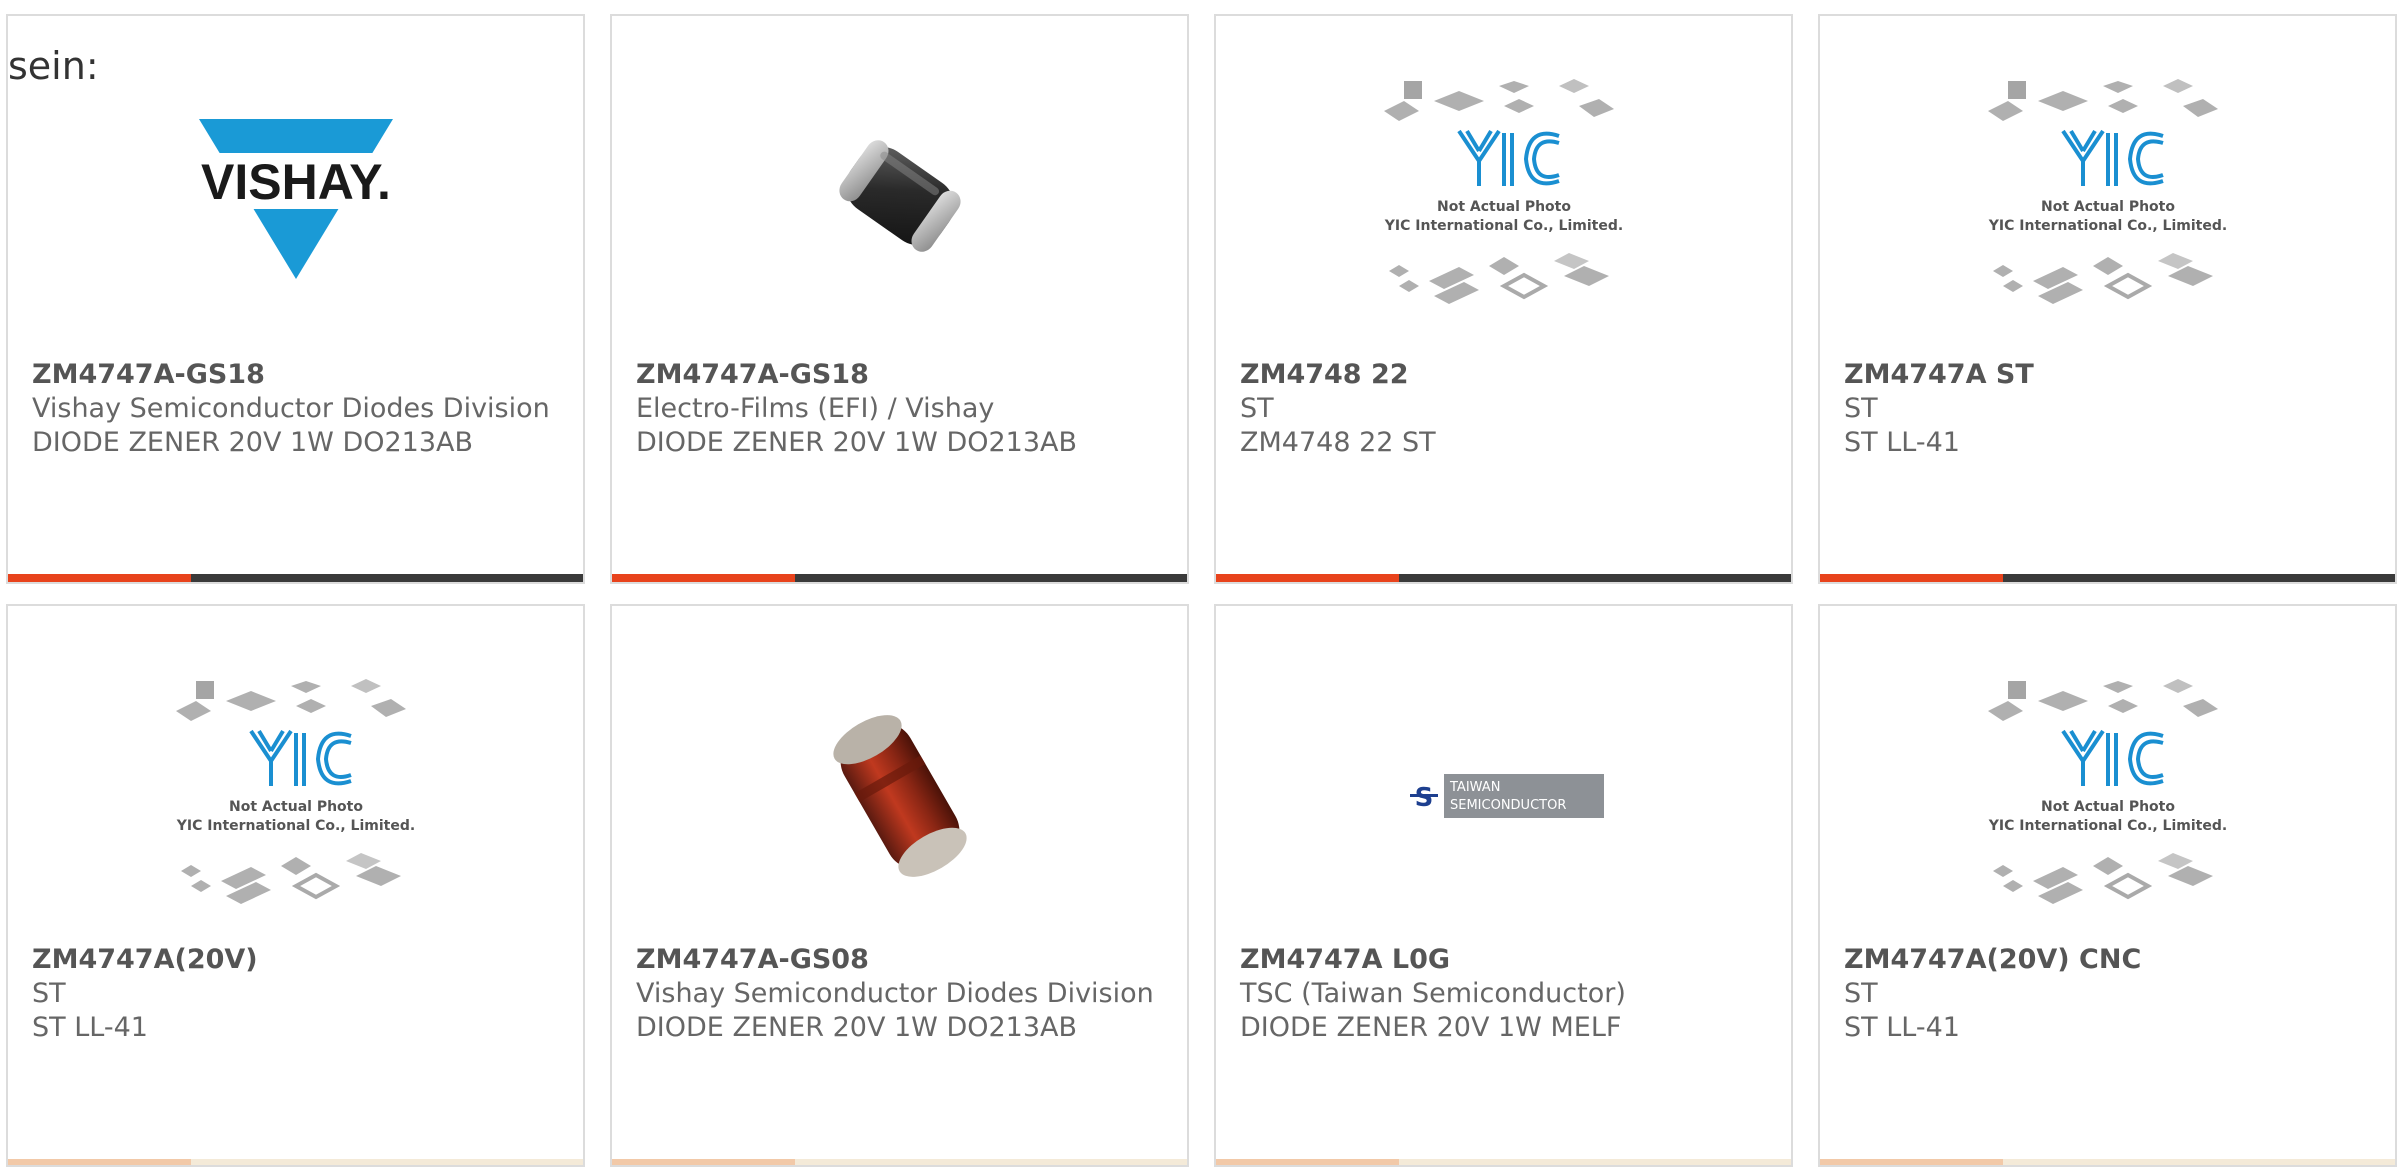 Image resolution: width=2400 pixels, height=1167 pixels. I want to click on part-number: ZM4747A-GS08, so click(899, 960).